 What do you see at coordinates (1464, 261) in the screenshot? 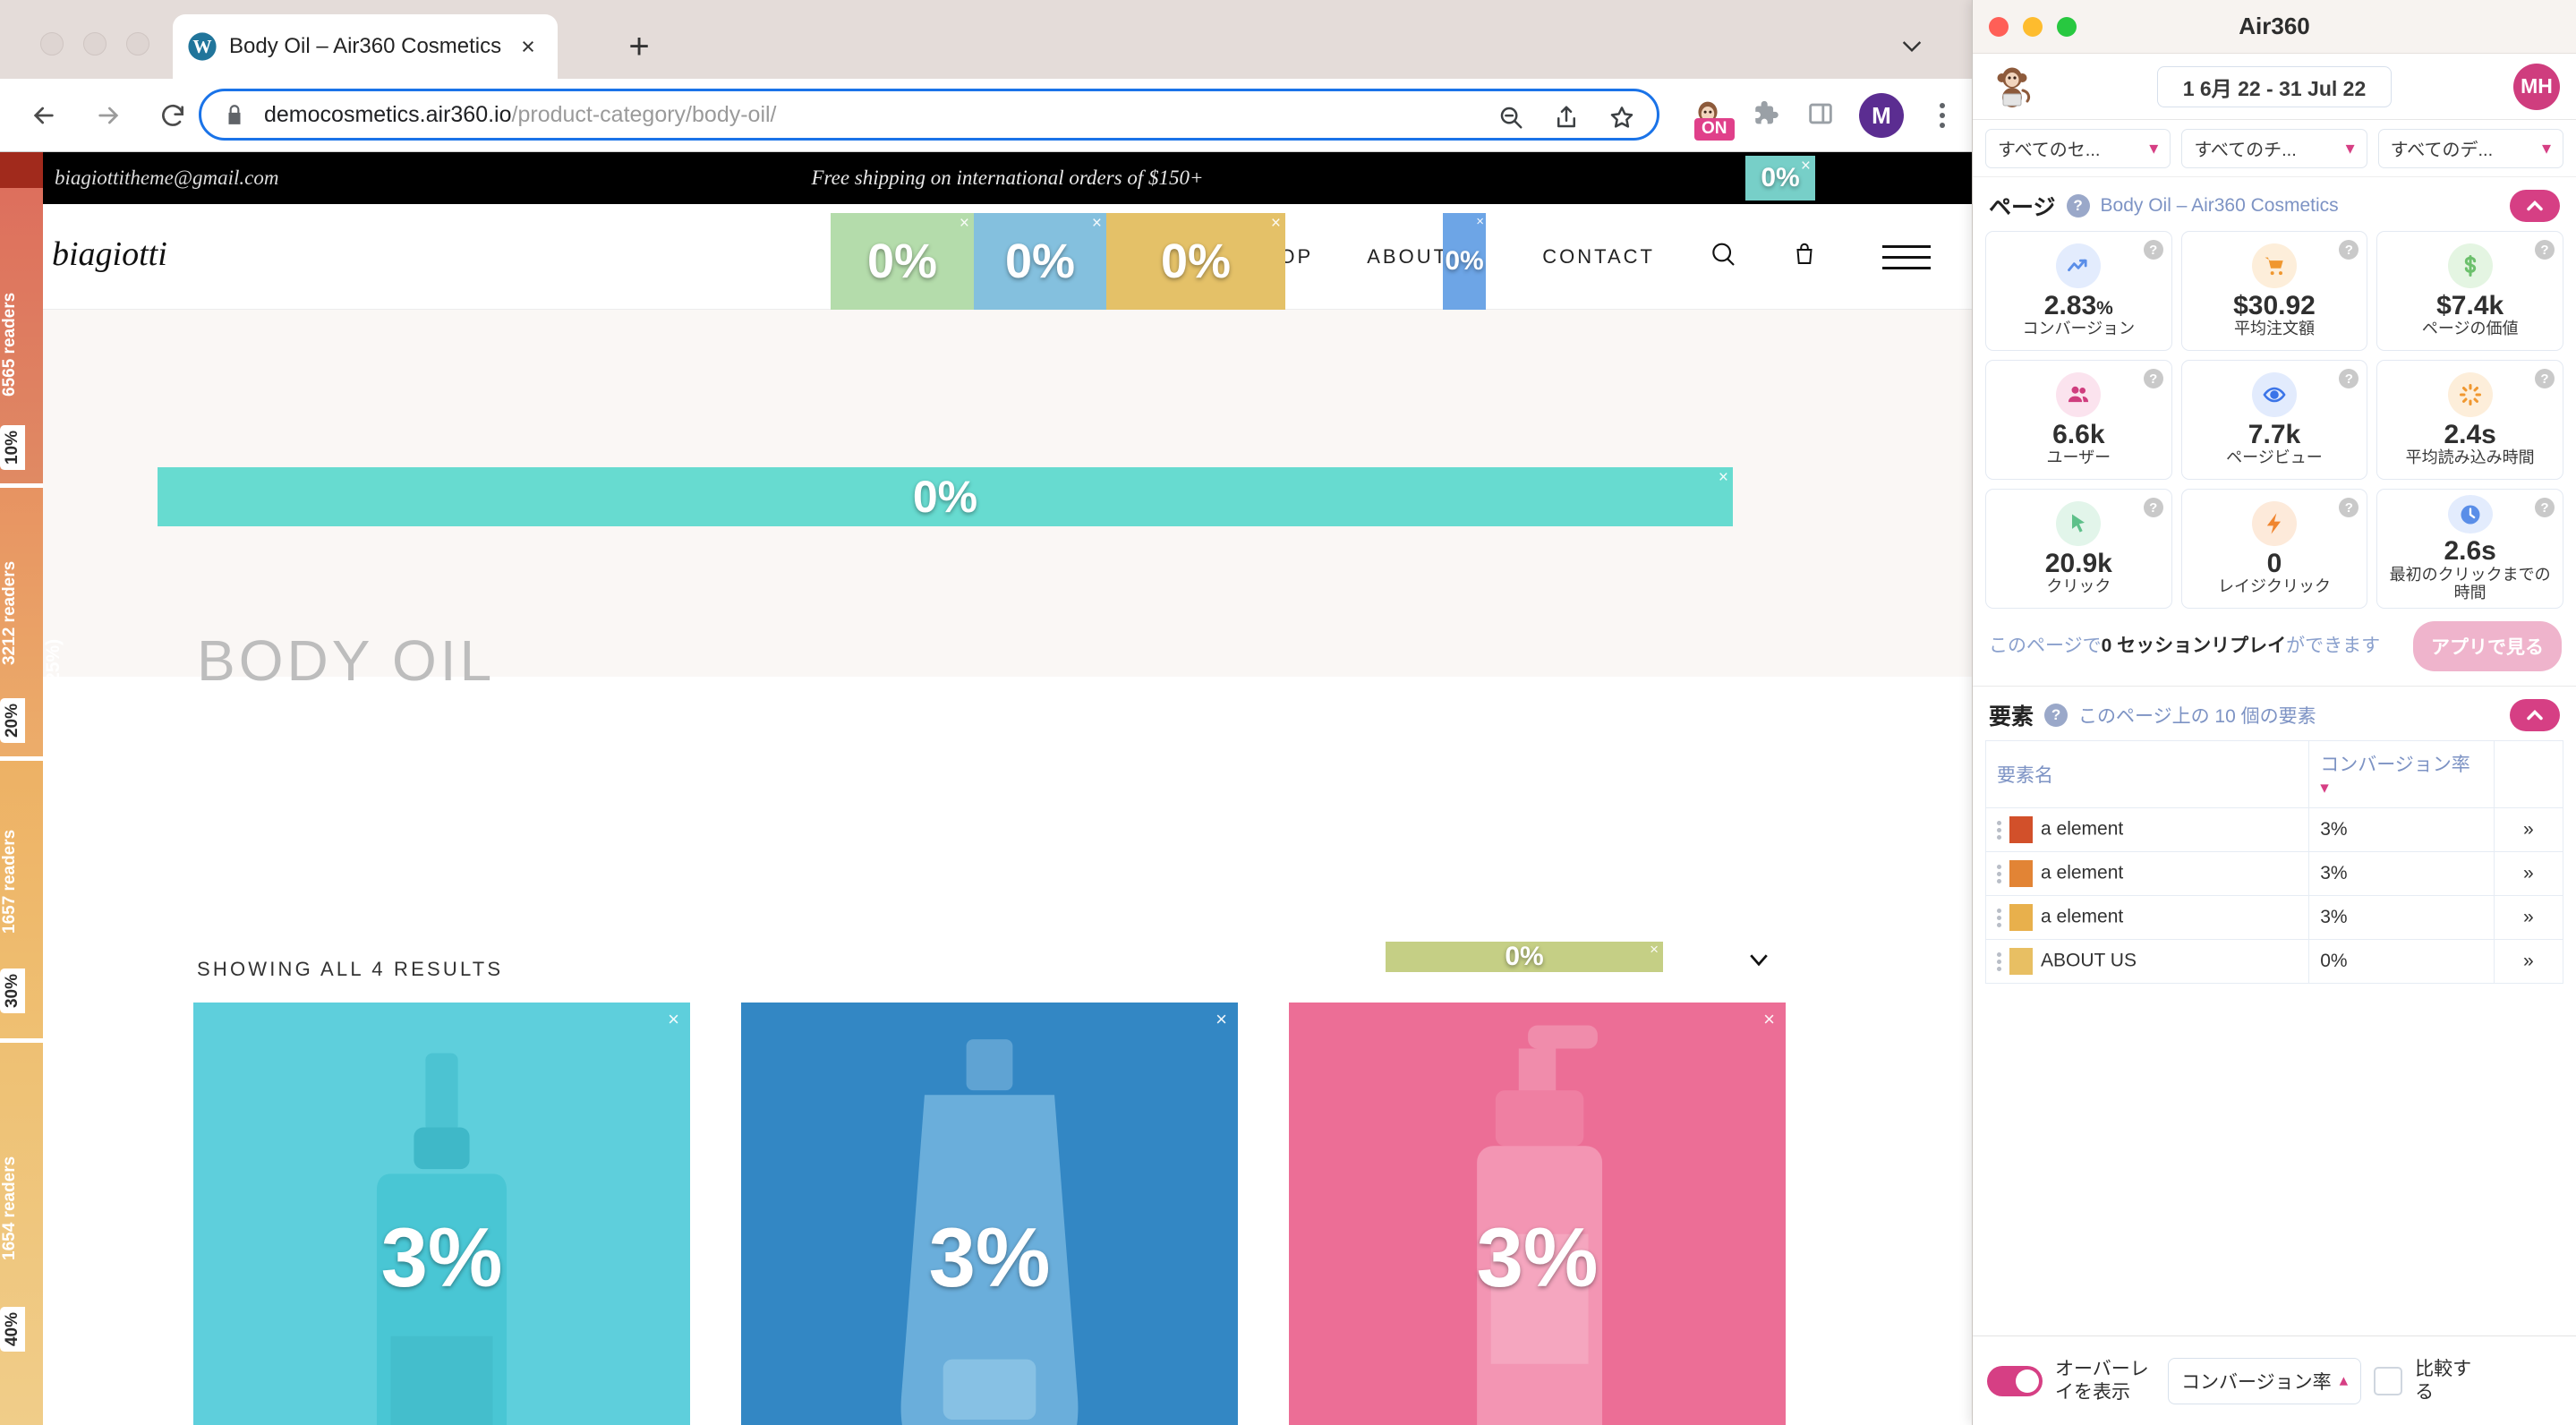
I see `overlay-nav-cart: 0% ×` at bounding box center [1464, 261].